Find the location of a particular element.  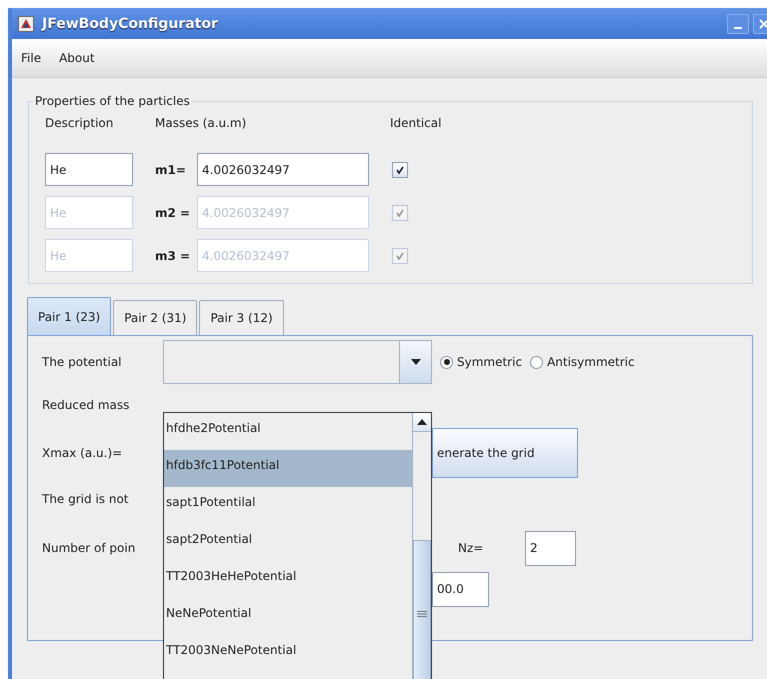

minimize-button is located at coordinates (738, 24).